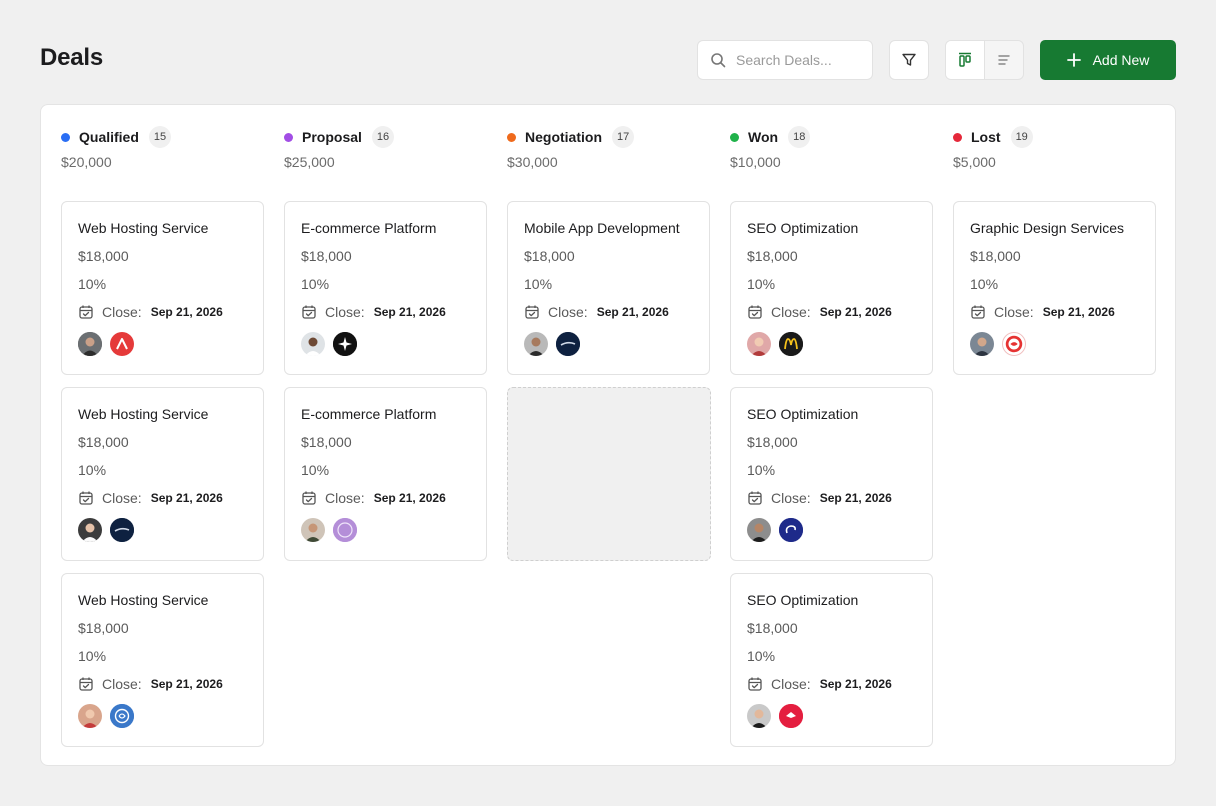 This screenshot has width=1216, height=806. Describe the element at coordinates (1073, 60) in the screenshot. I see `plus-icon` at that location.